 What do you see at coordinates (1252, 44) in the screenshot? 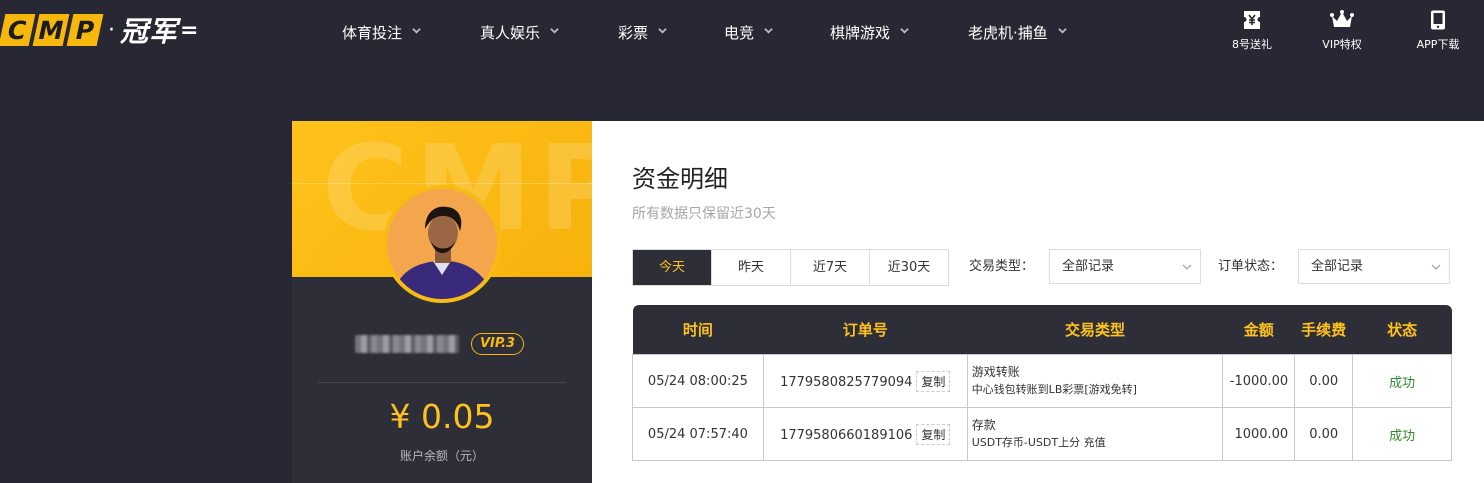
I see `gift-link-label: 8号送礼` at bounding box center [1252, 44].